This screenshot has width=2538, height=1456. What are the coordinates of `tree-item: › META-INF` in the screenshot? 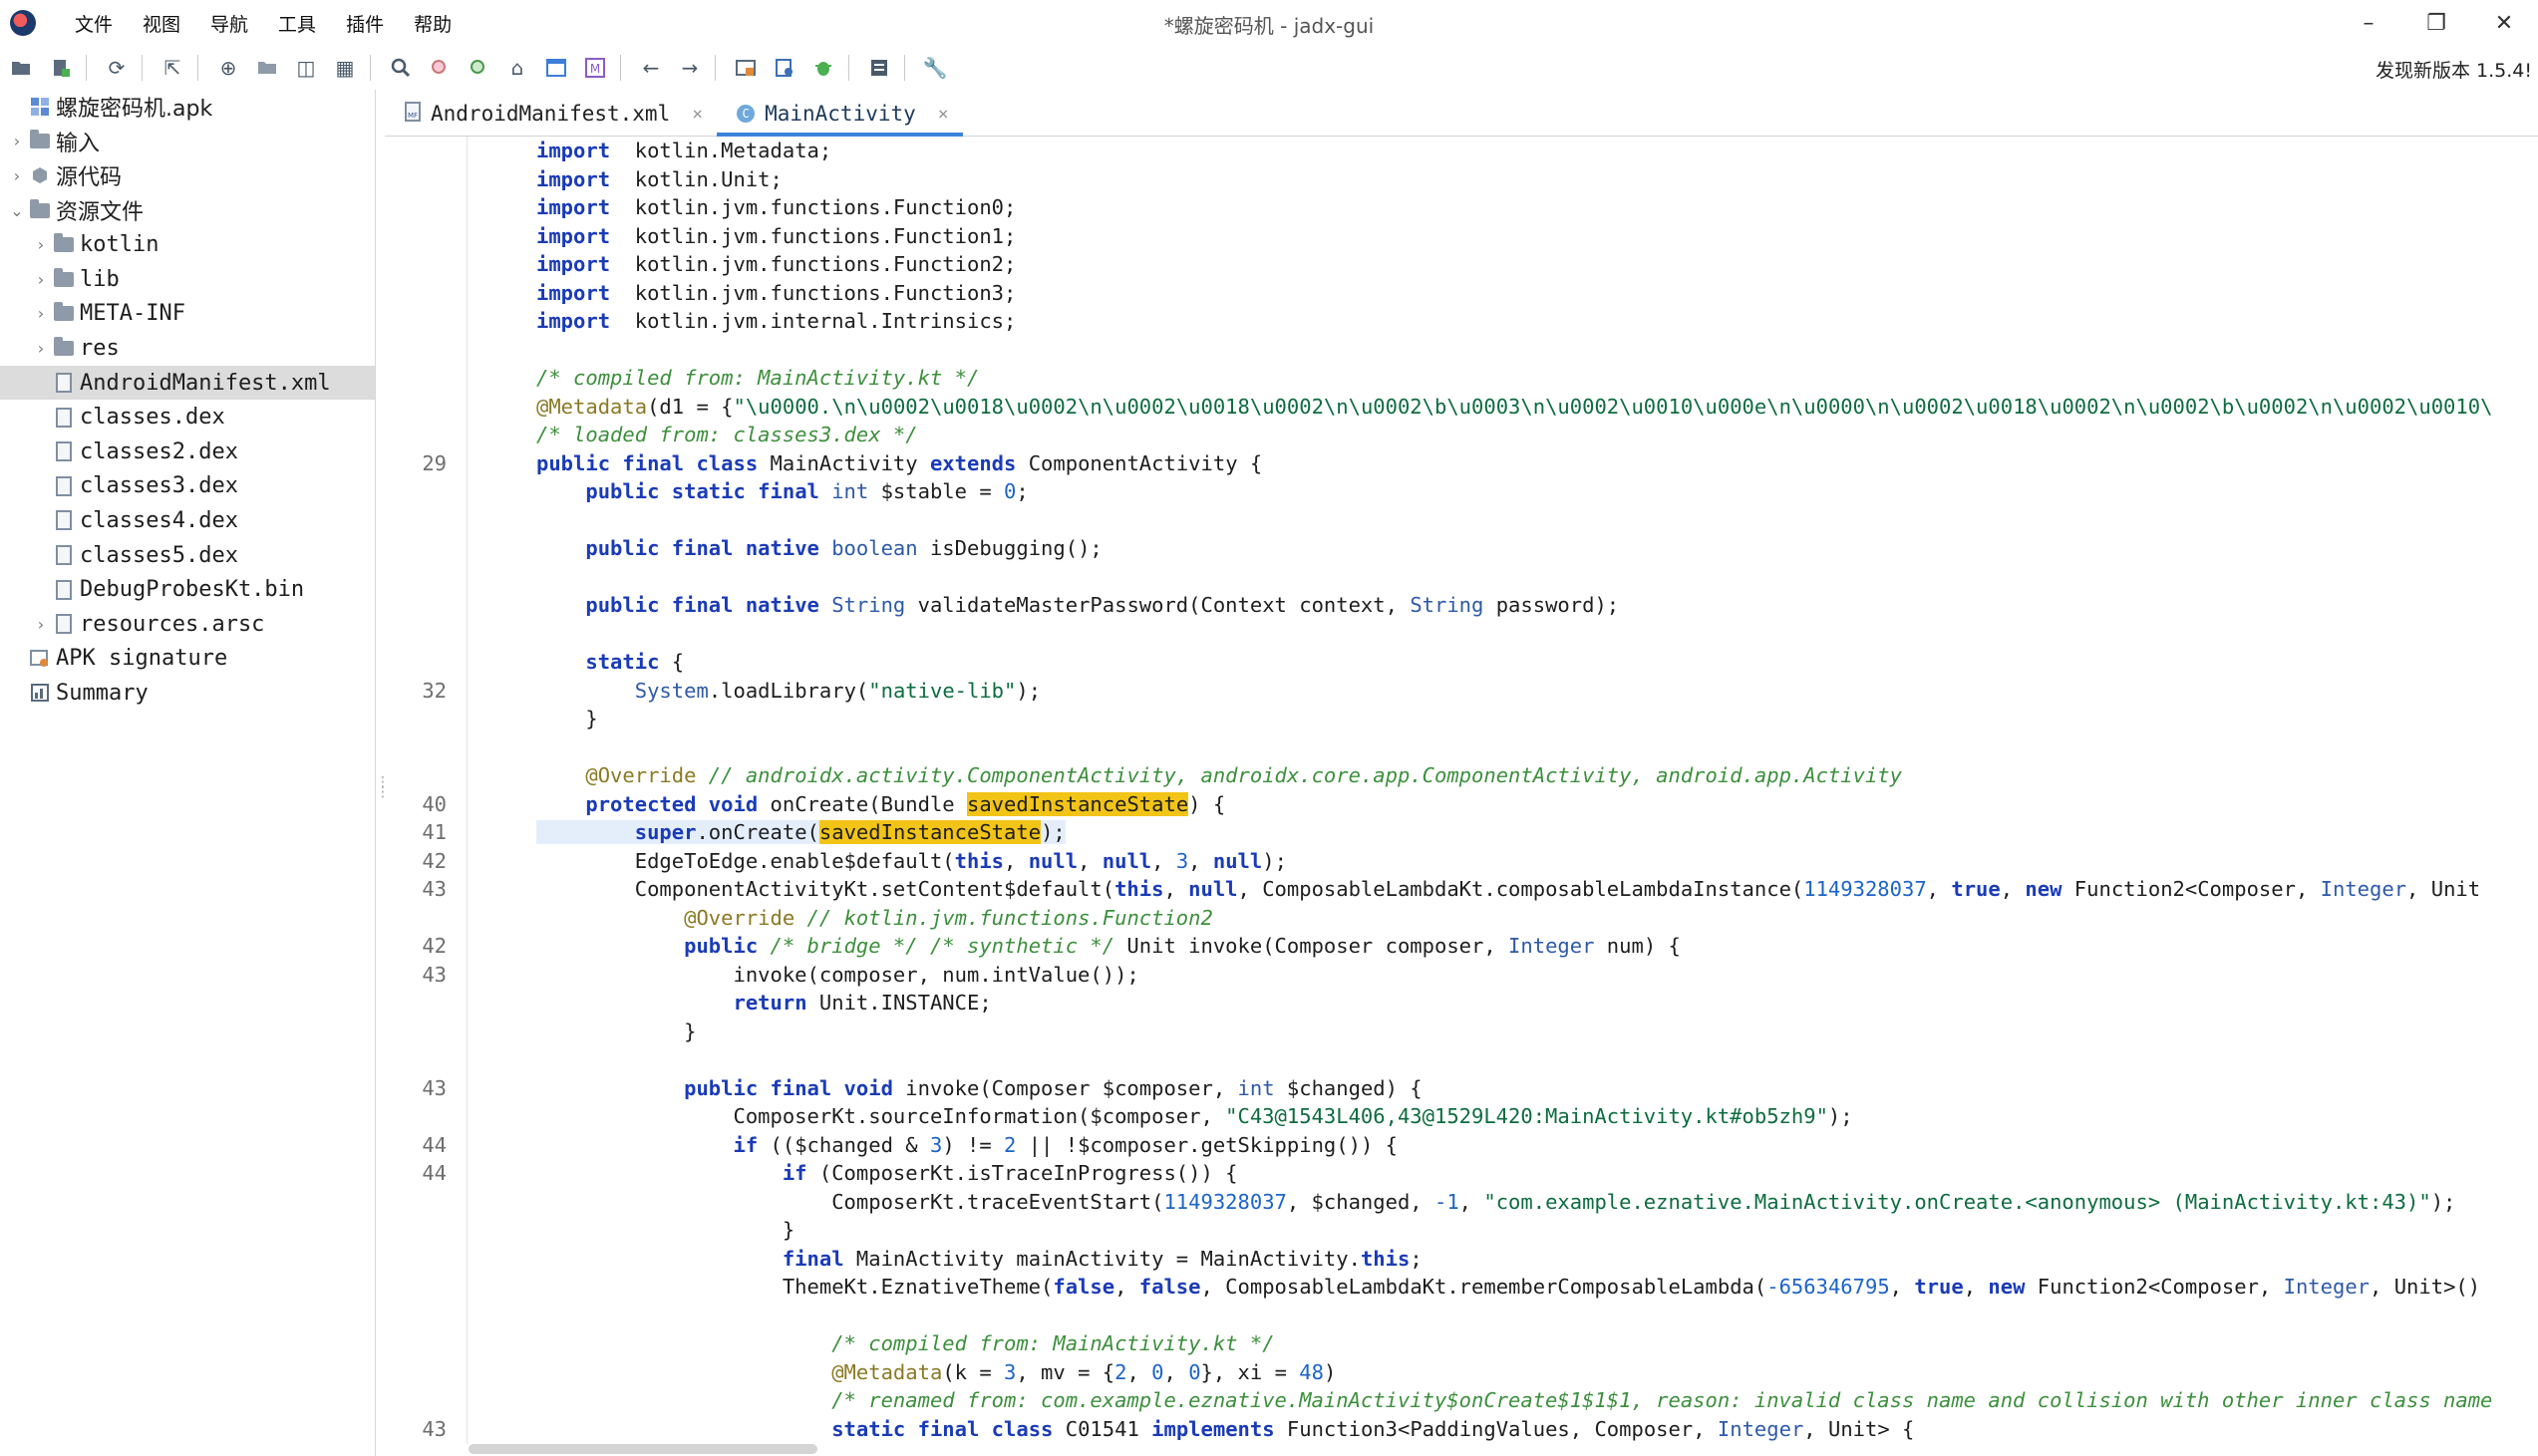 It's located at (187, 314).